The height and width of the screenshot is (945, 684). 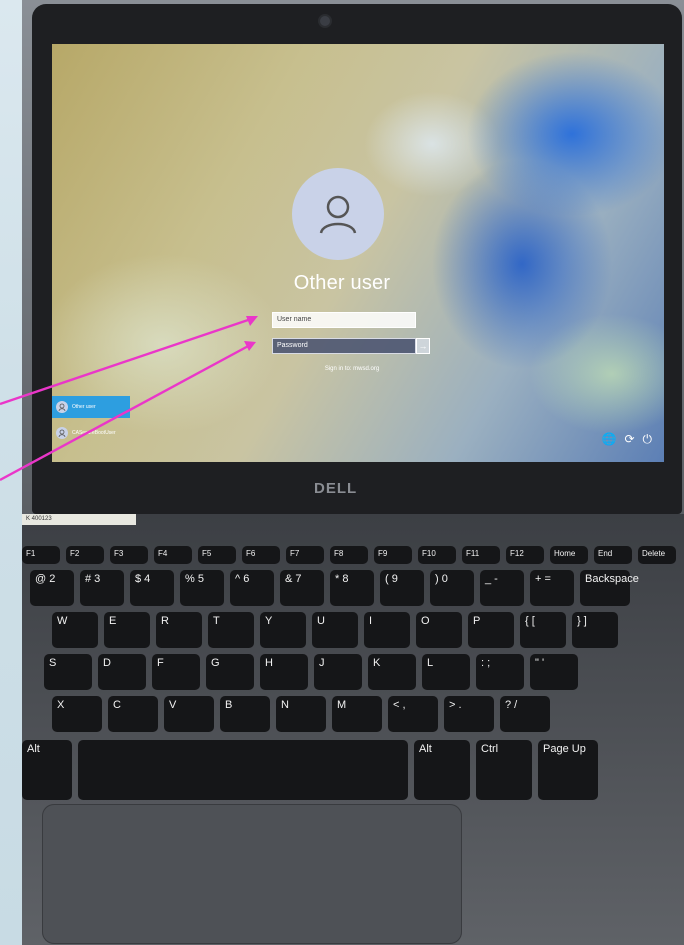 I want to click on annotation-arrows, so click(x=129, y=399).